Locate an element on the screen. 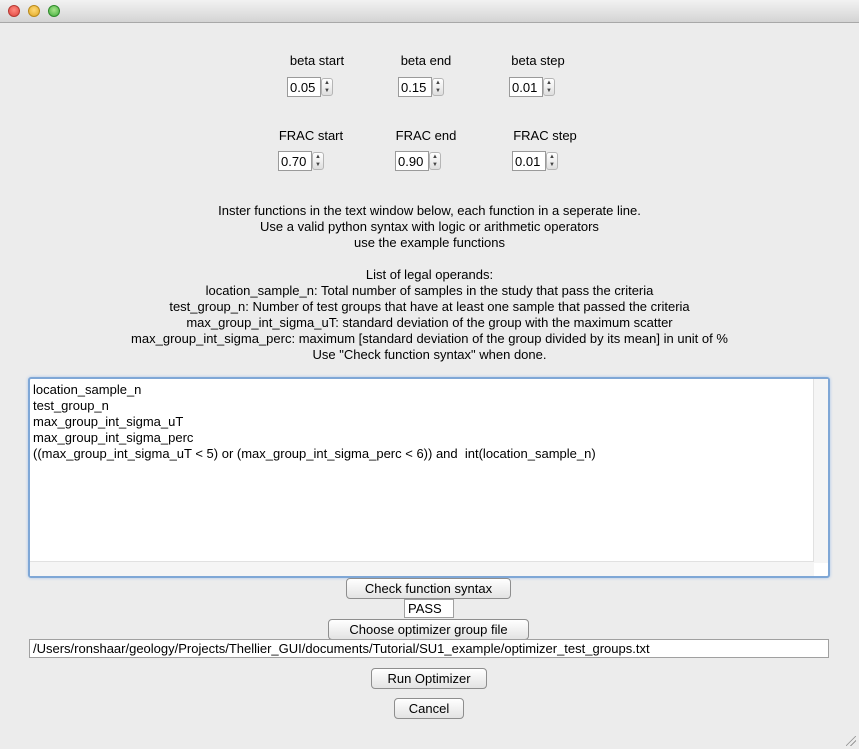 The width and height of the screenshot is (859, 749). resize-grip-icon is located at coordinates (851, 741).